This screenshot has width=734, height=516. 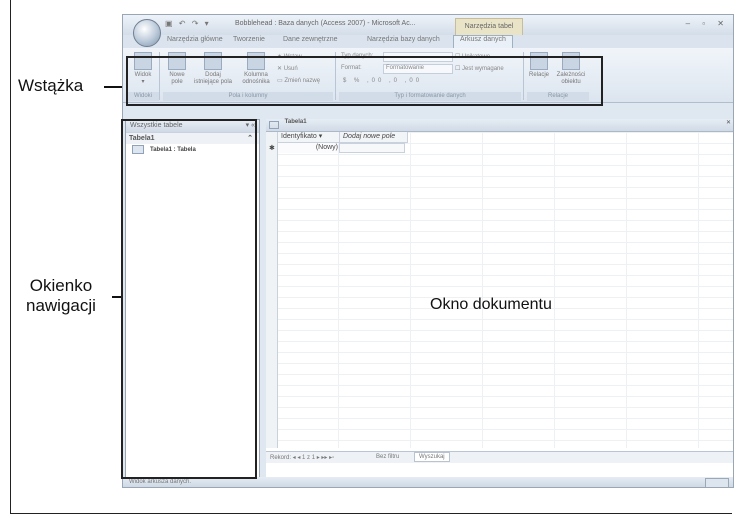 I want to click on quick-access-toolbar: ▣ ↶ ↷ ▾, so click(x=188, y=23).